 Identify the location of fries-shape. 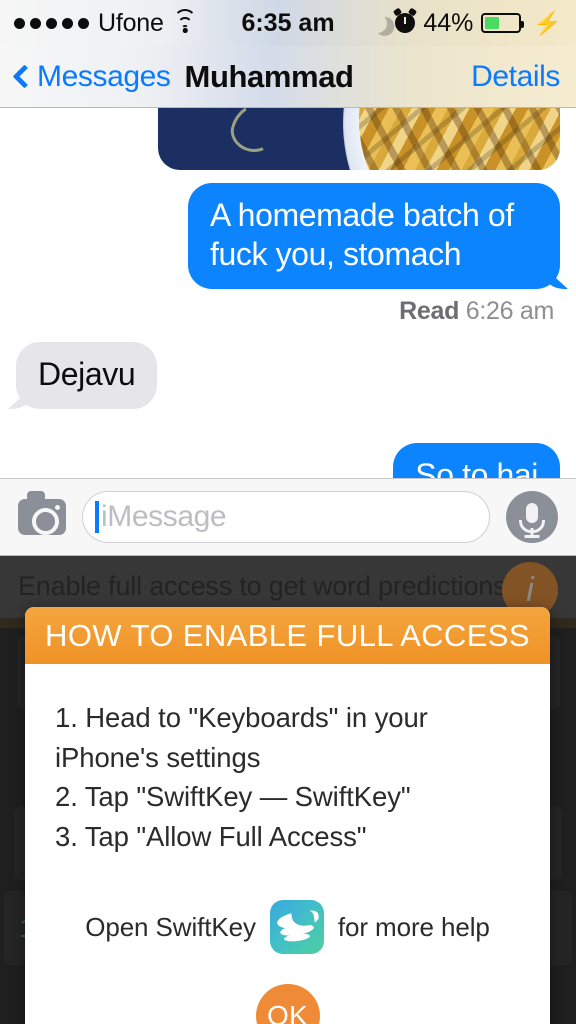
(459, 139).